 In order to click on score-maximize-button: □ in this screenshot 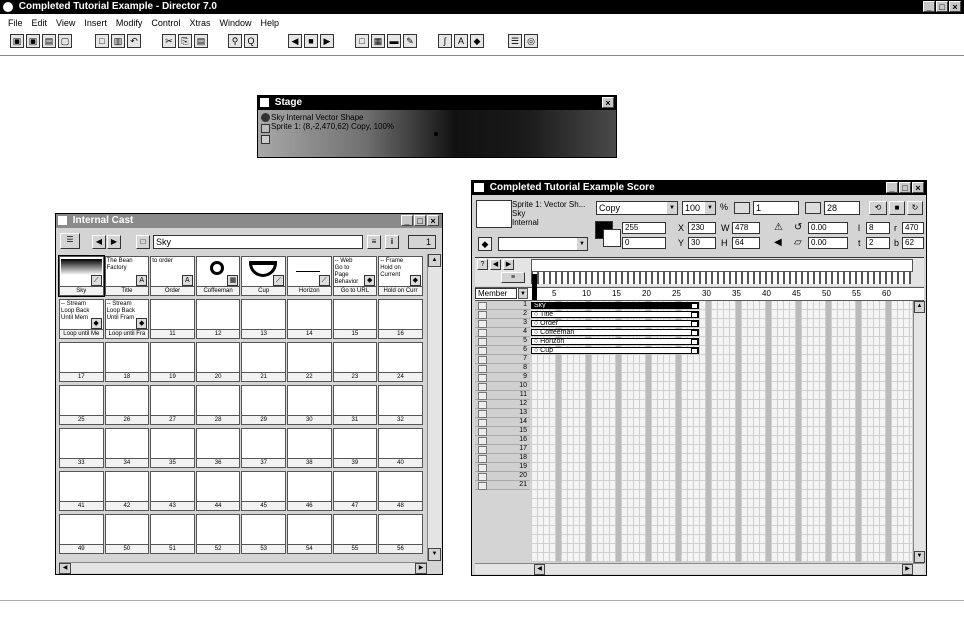, I will do `click(905, 187)`.